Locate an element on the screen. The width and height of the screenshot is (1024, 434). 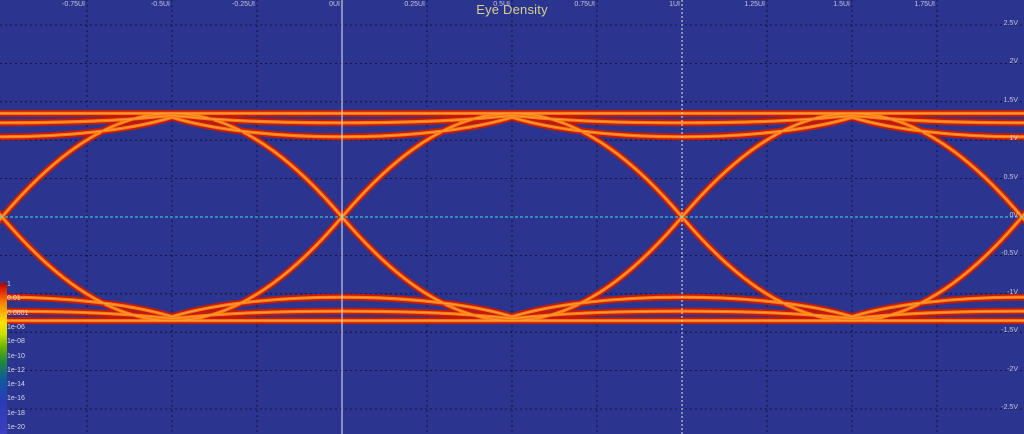
colorbar-label: 1e-06 is located at coordinates (16, 327).